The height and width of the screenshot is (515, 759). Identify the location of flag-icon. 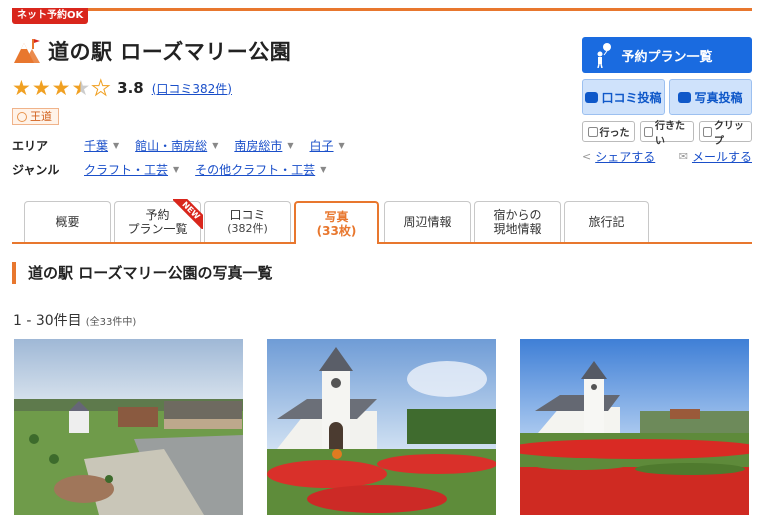
(648, 131).